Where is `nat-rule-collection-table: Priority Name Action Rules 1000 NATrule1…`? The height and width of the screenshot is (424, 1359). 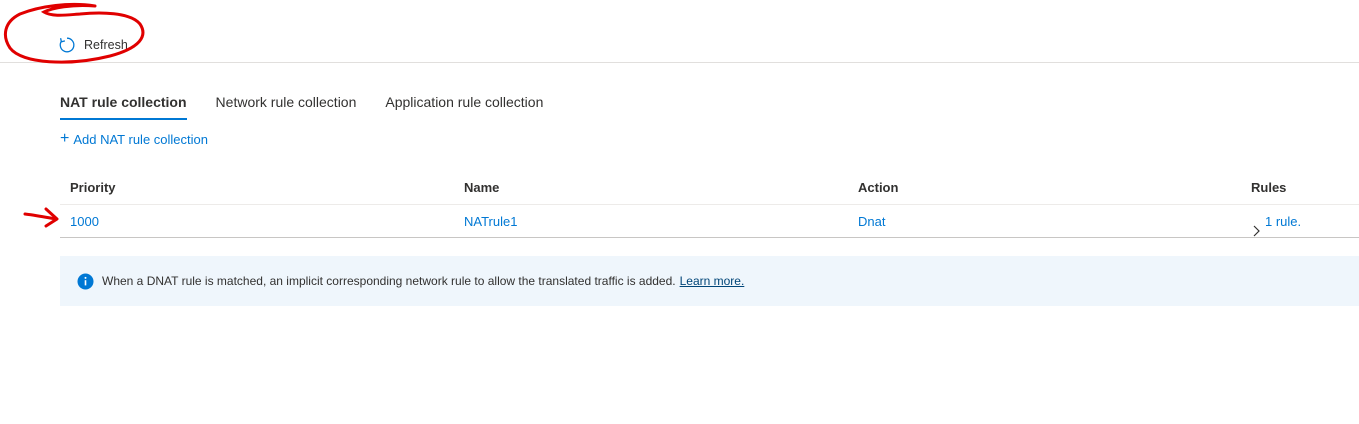 nat-rule-collection-table: Priority Name Action Rules 1000 NATrule1… is located at coordinates (709, 205).